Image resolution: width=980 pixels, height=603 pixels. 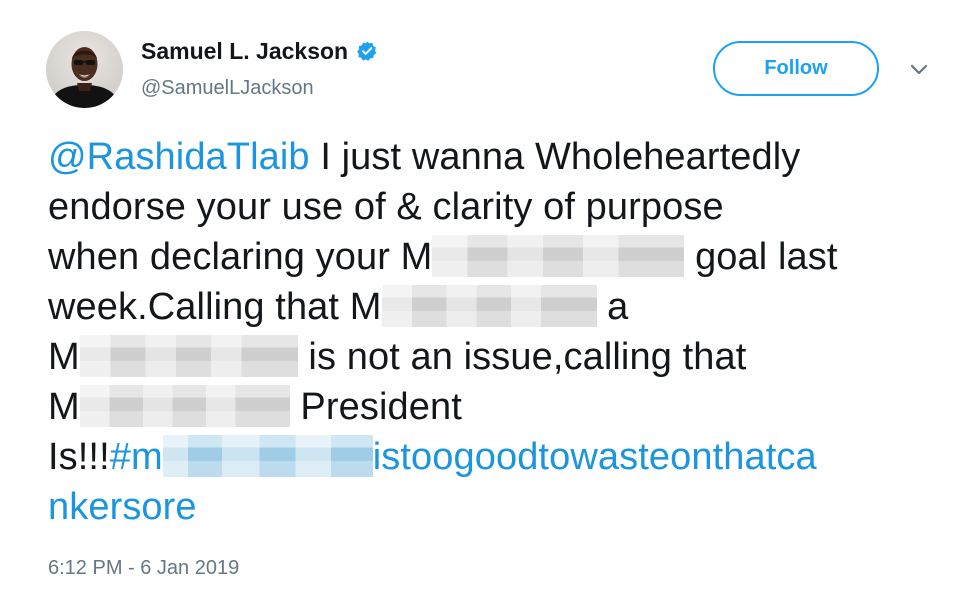 What do you see at coordinates (79, 457) in the screenshot?
I see `tweet-text-fragment: Is!!!` at bounding box center [79, 457].